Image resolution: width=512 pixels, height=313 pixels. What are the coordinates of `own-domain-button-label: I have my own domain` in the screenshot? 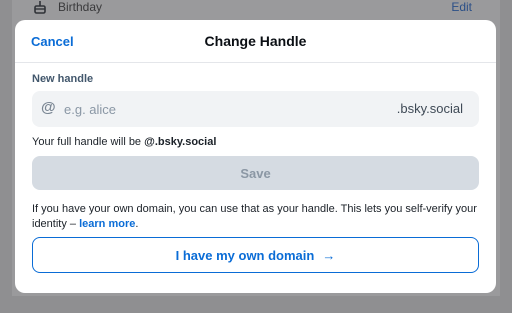 It's located at (245, 255).